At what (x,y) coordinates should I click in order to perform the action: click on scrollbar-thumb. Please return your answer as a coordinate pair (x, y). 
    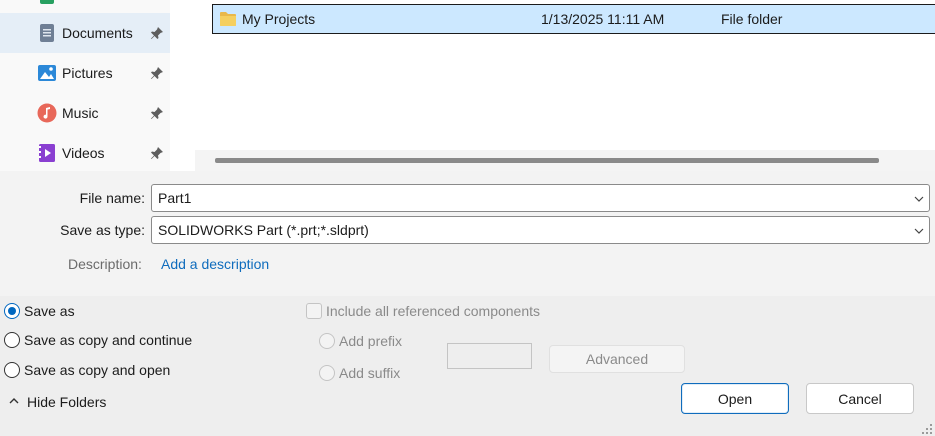
    Looking at the image, I should click on (547, 160).